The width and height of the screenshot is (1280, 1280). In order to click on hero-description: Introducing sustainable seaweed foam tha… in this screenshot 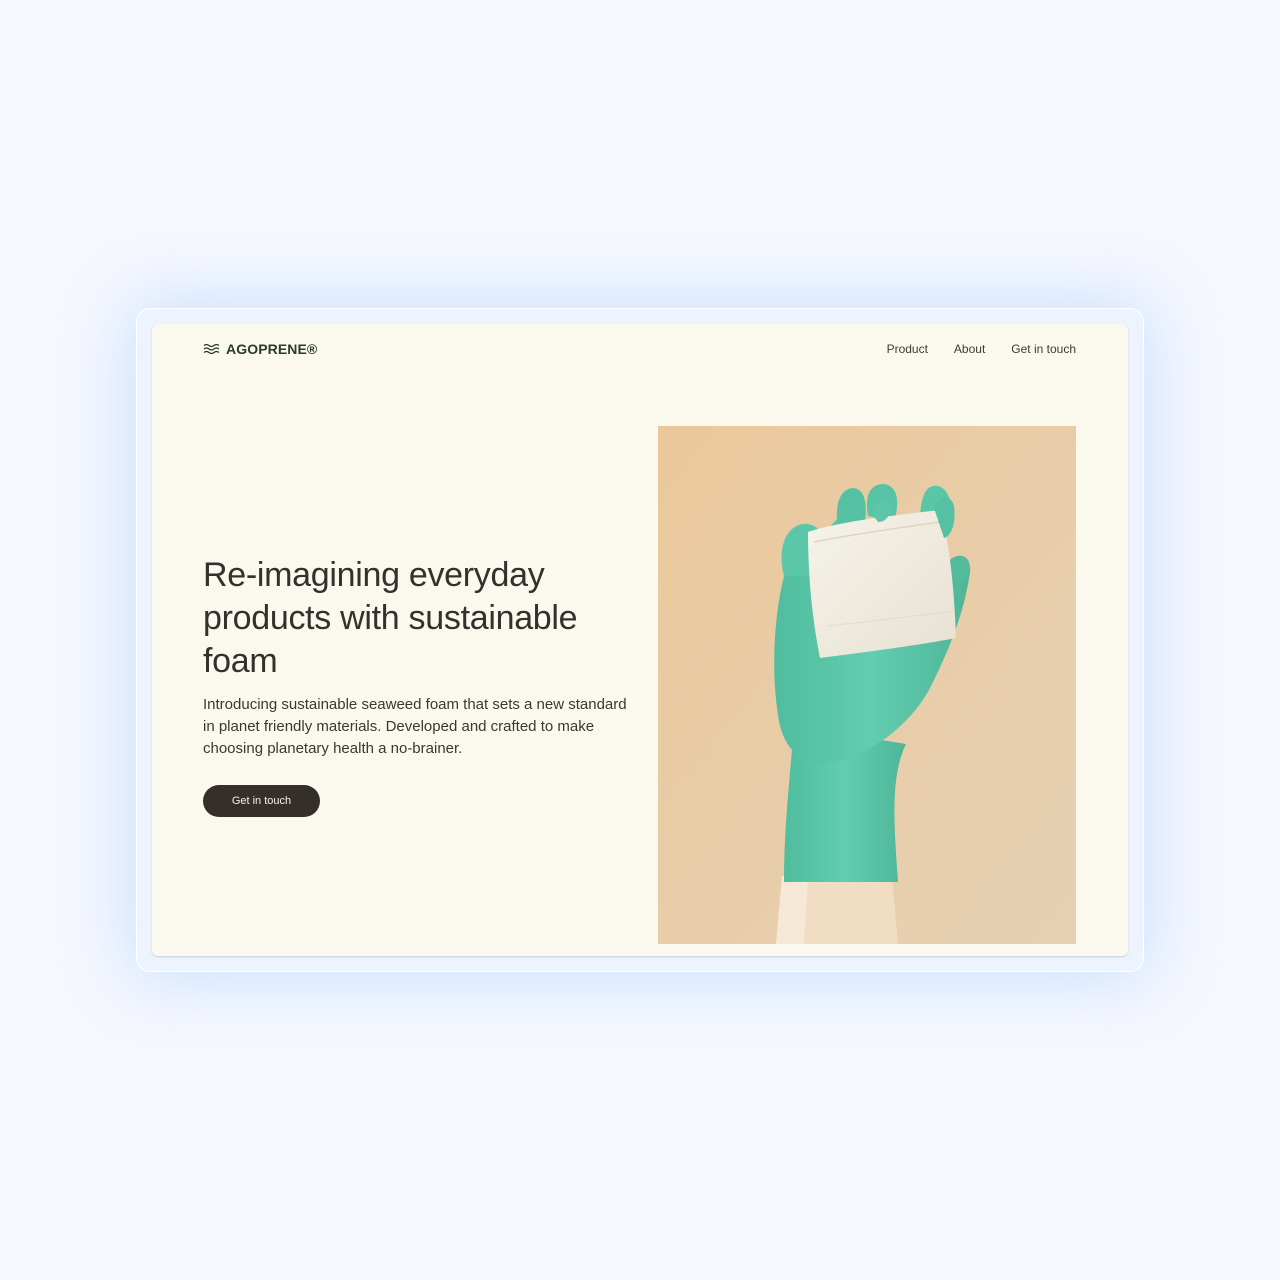, I will do `click(415, 726)`.